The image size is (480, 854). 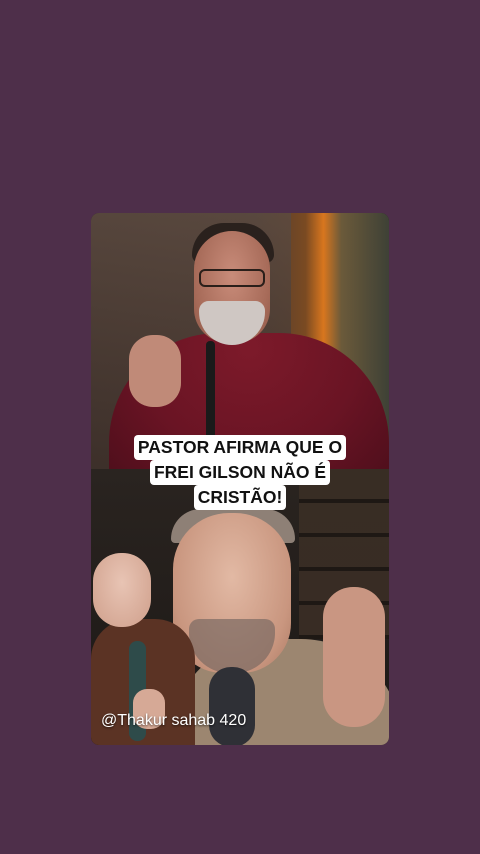 I want to click on caption-line: PASTOR AFIRMA QUE O, so click(x=240, y=447).